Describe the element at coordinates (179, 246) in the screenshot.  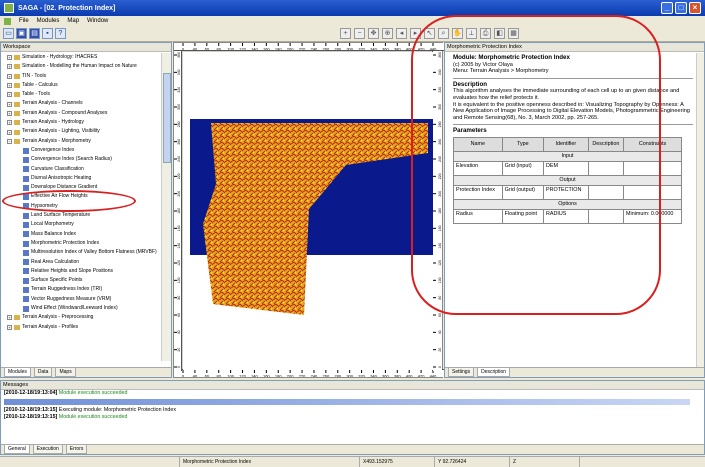
I see `ruler-tick-label: 140` at that location.